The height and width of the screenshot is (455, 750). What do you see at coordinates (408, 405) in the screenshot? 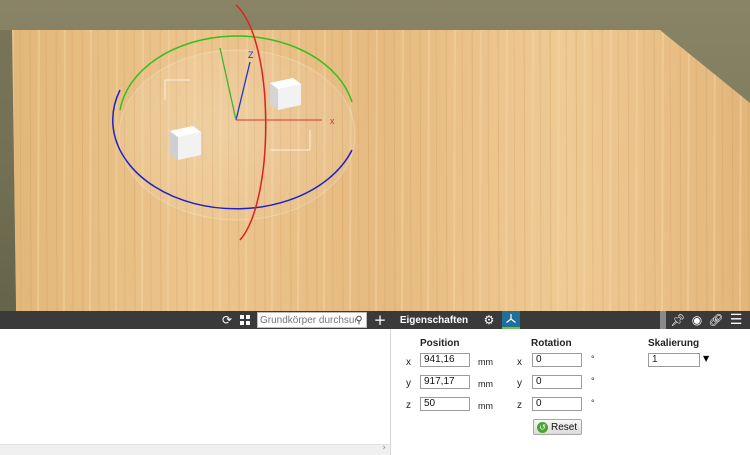
I see `position-z-label: z` at bounding box center [408, 405].